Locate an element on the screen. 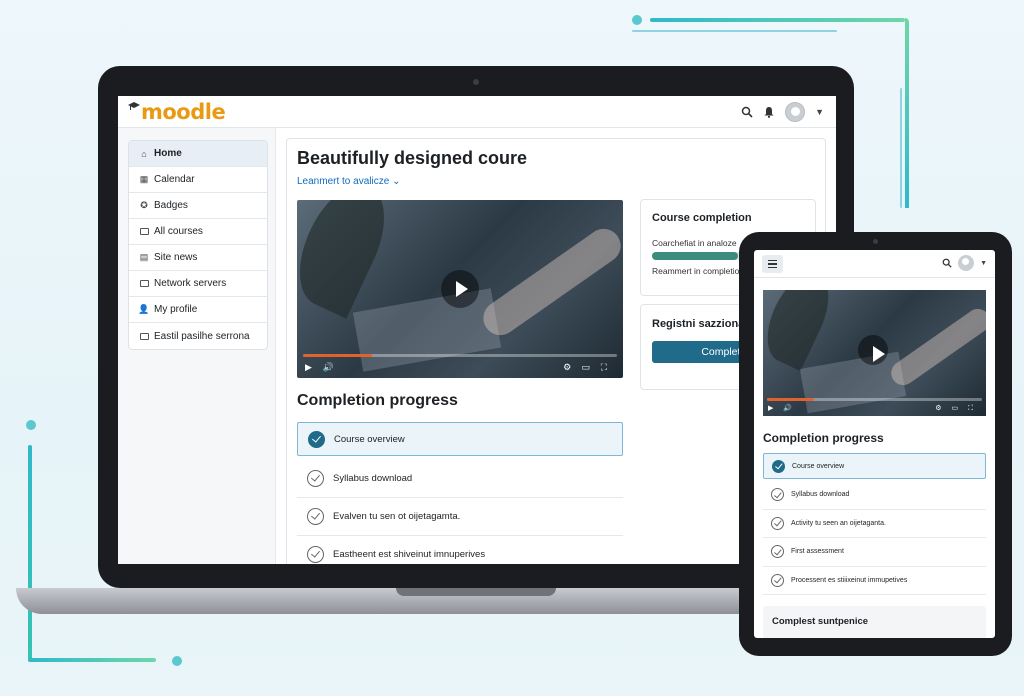 The height and width of the screenshot is (696, 1024). sidebar-item-label: My profile is located at coordinates (176, 309).